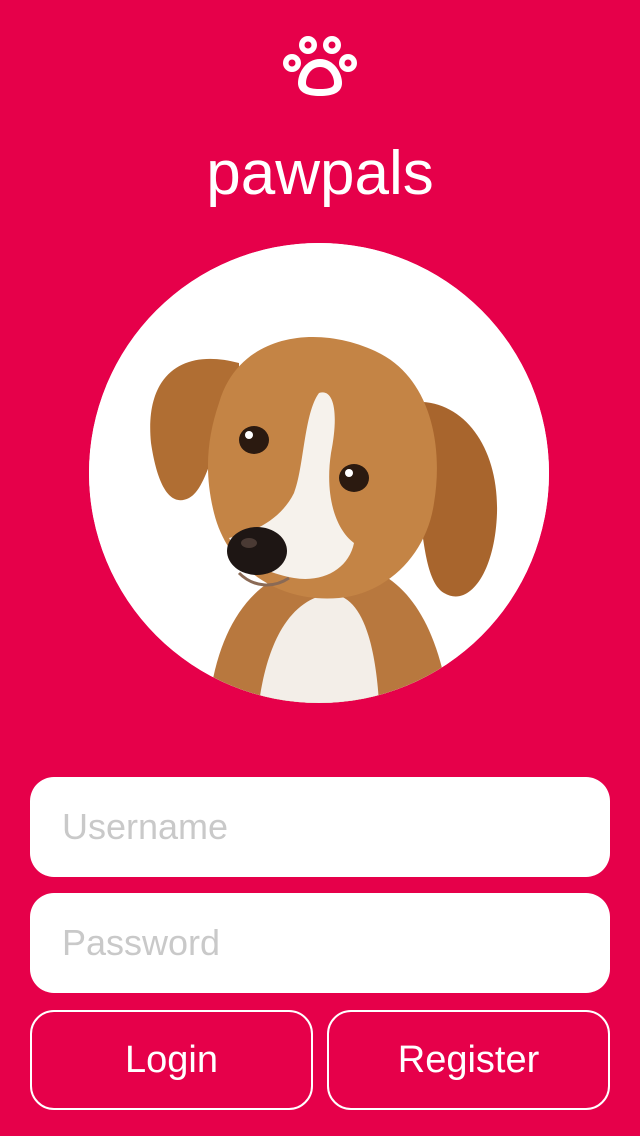 This screenshot has width=640, height=1136. Describe the element at coordinates (320, 827) in the screenshot. I see `username-field` at that location.